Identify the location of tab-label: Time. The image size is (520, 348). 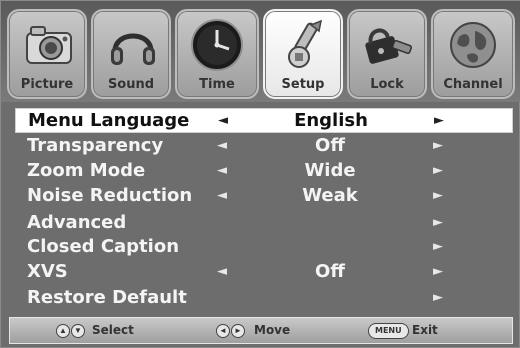
(217, 84).